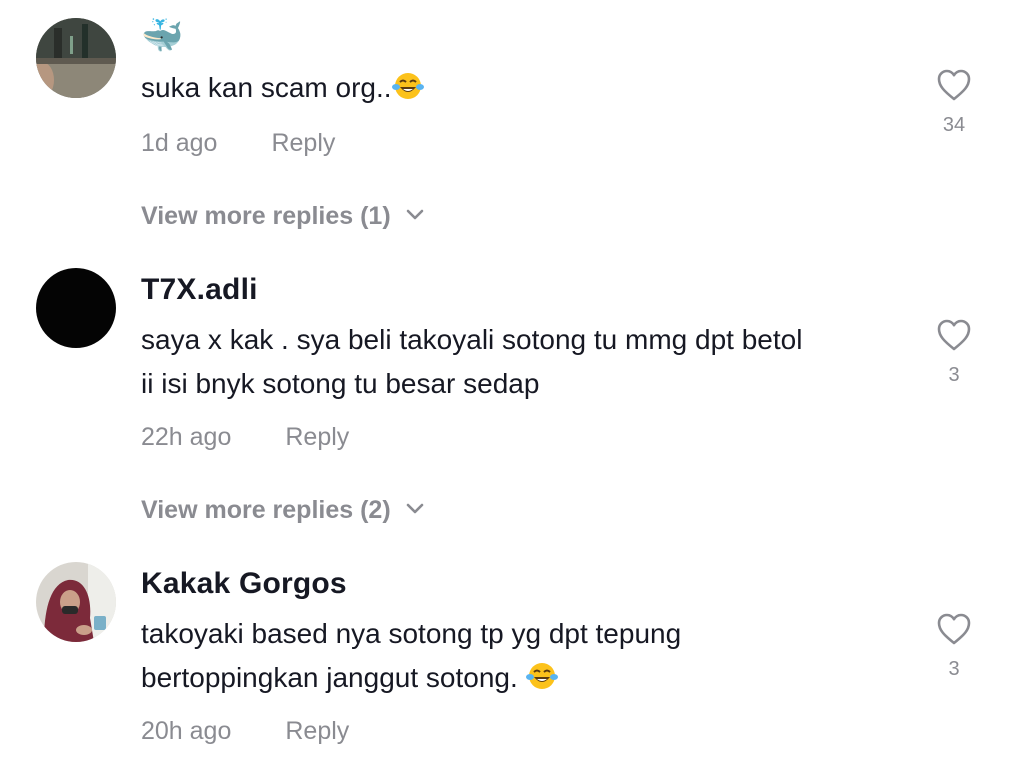 This screenshot has width=1024, height=772. Describe the element at coordinates (266, 510) in the screenshot. I see `view-more-replies-label: View more replies (2)` at that location.